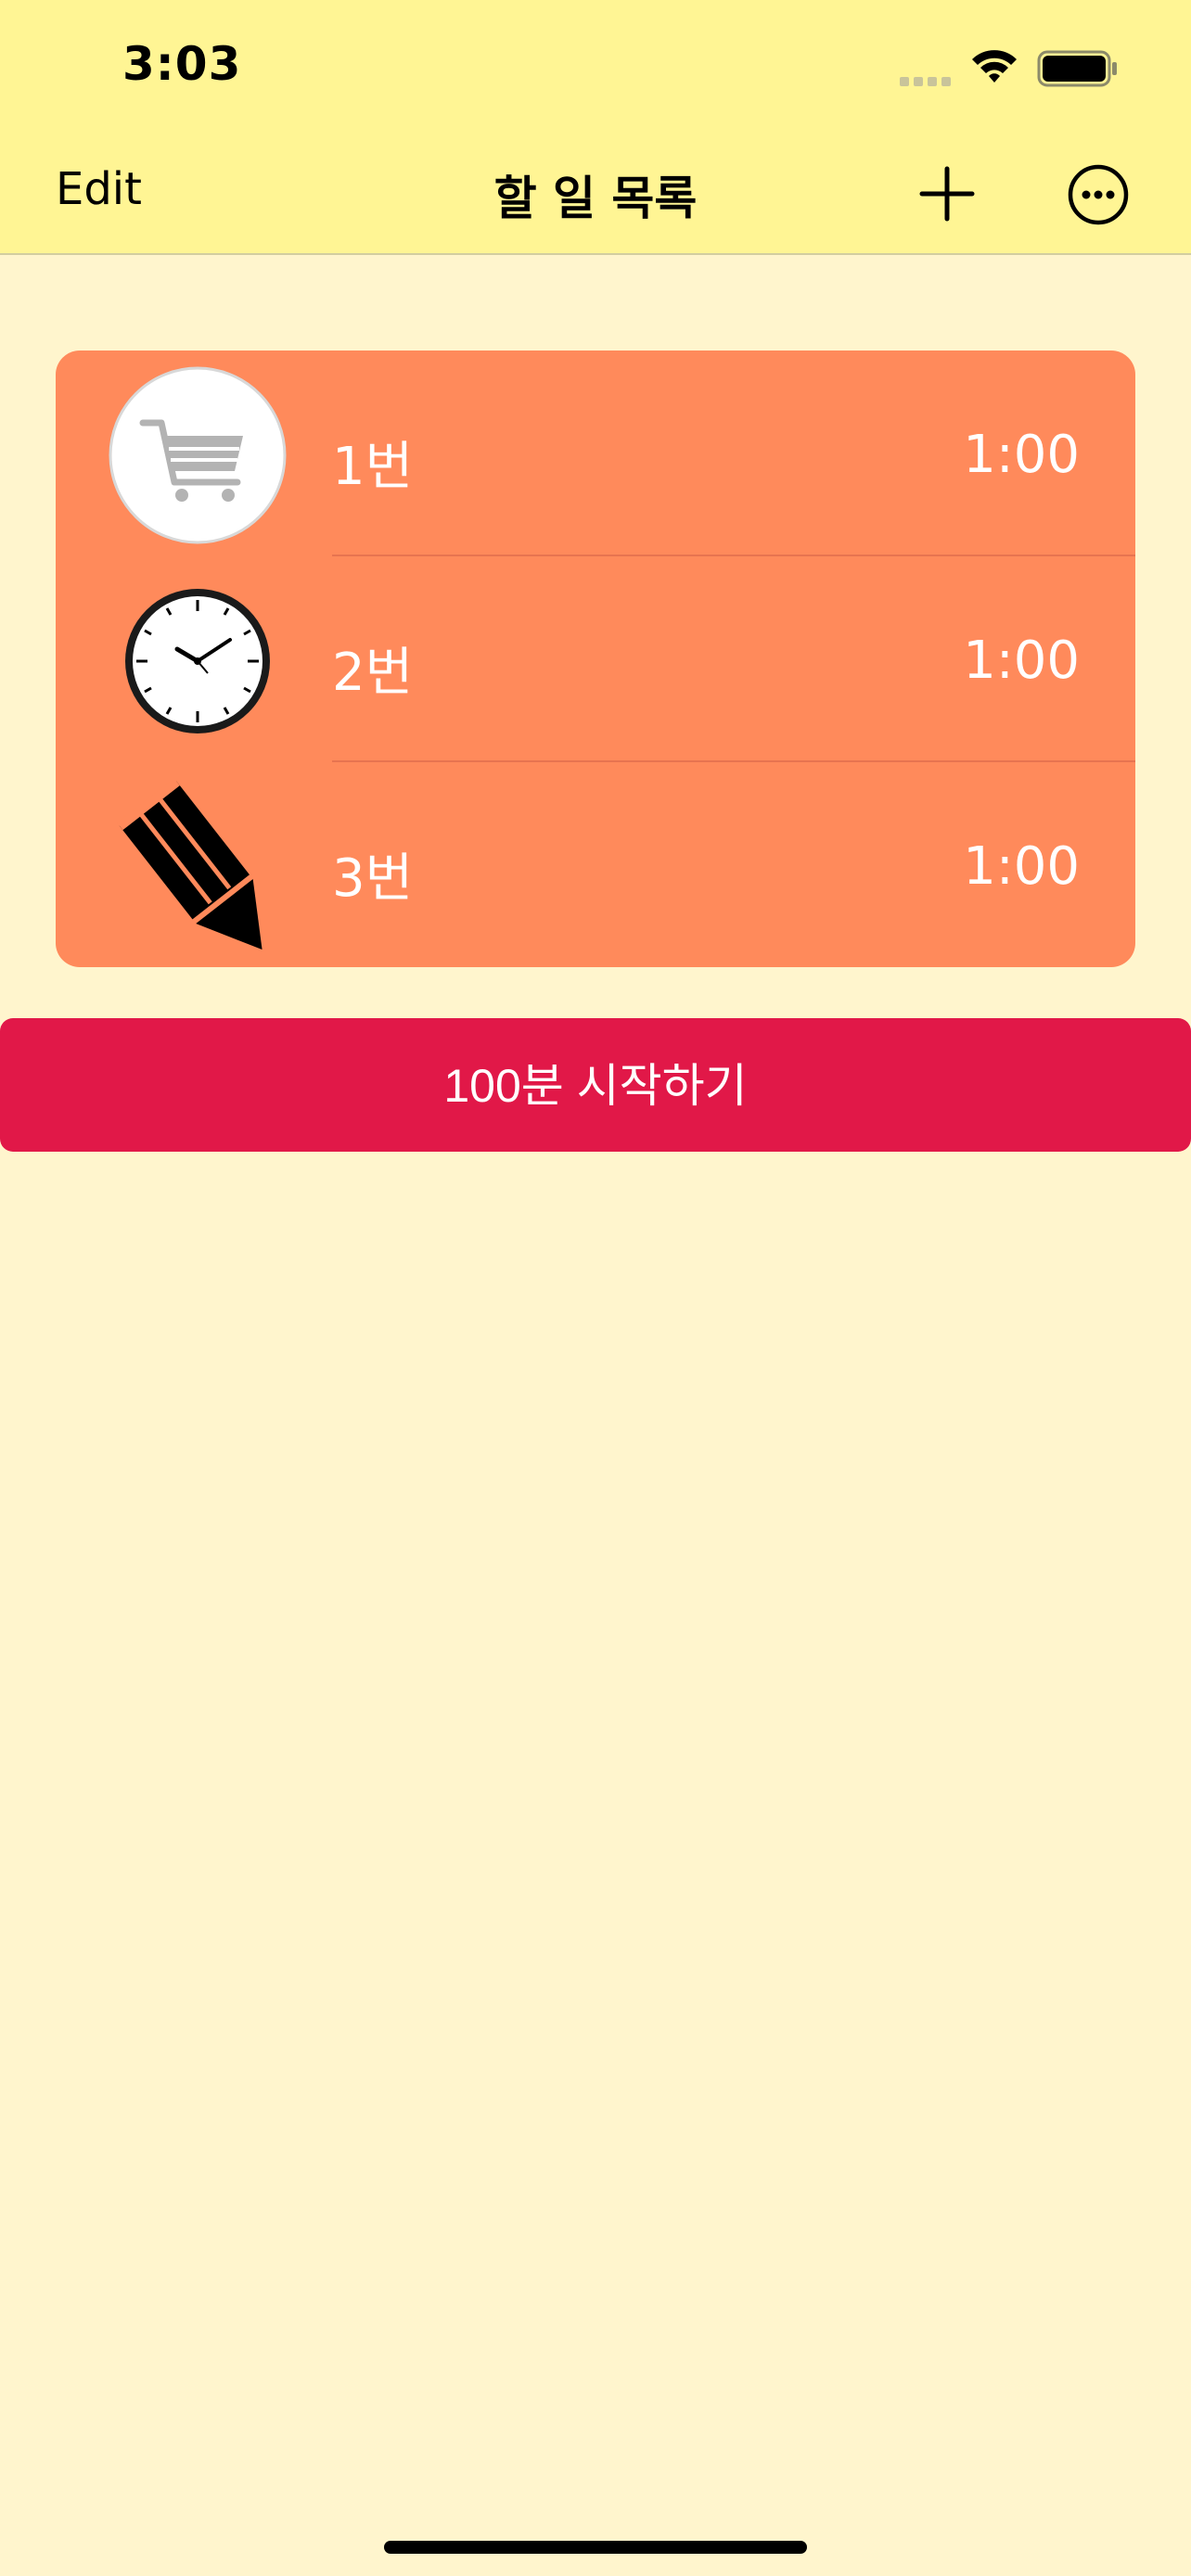 Image resolution: width=1191 pixels, height=2576 pixels. Describe the element at coordinates (197, 661) in the screenshot. I see `clock-icon` at that location.